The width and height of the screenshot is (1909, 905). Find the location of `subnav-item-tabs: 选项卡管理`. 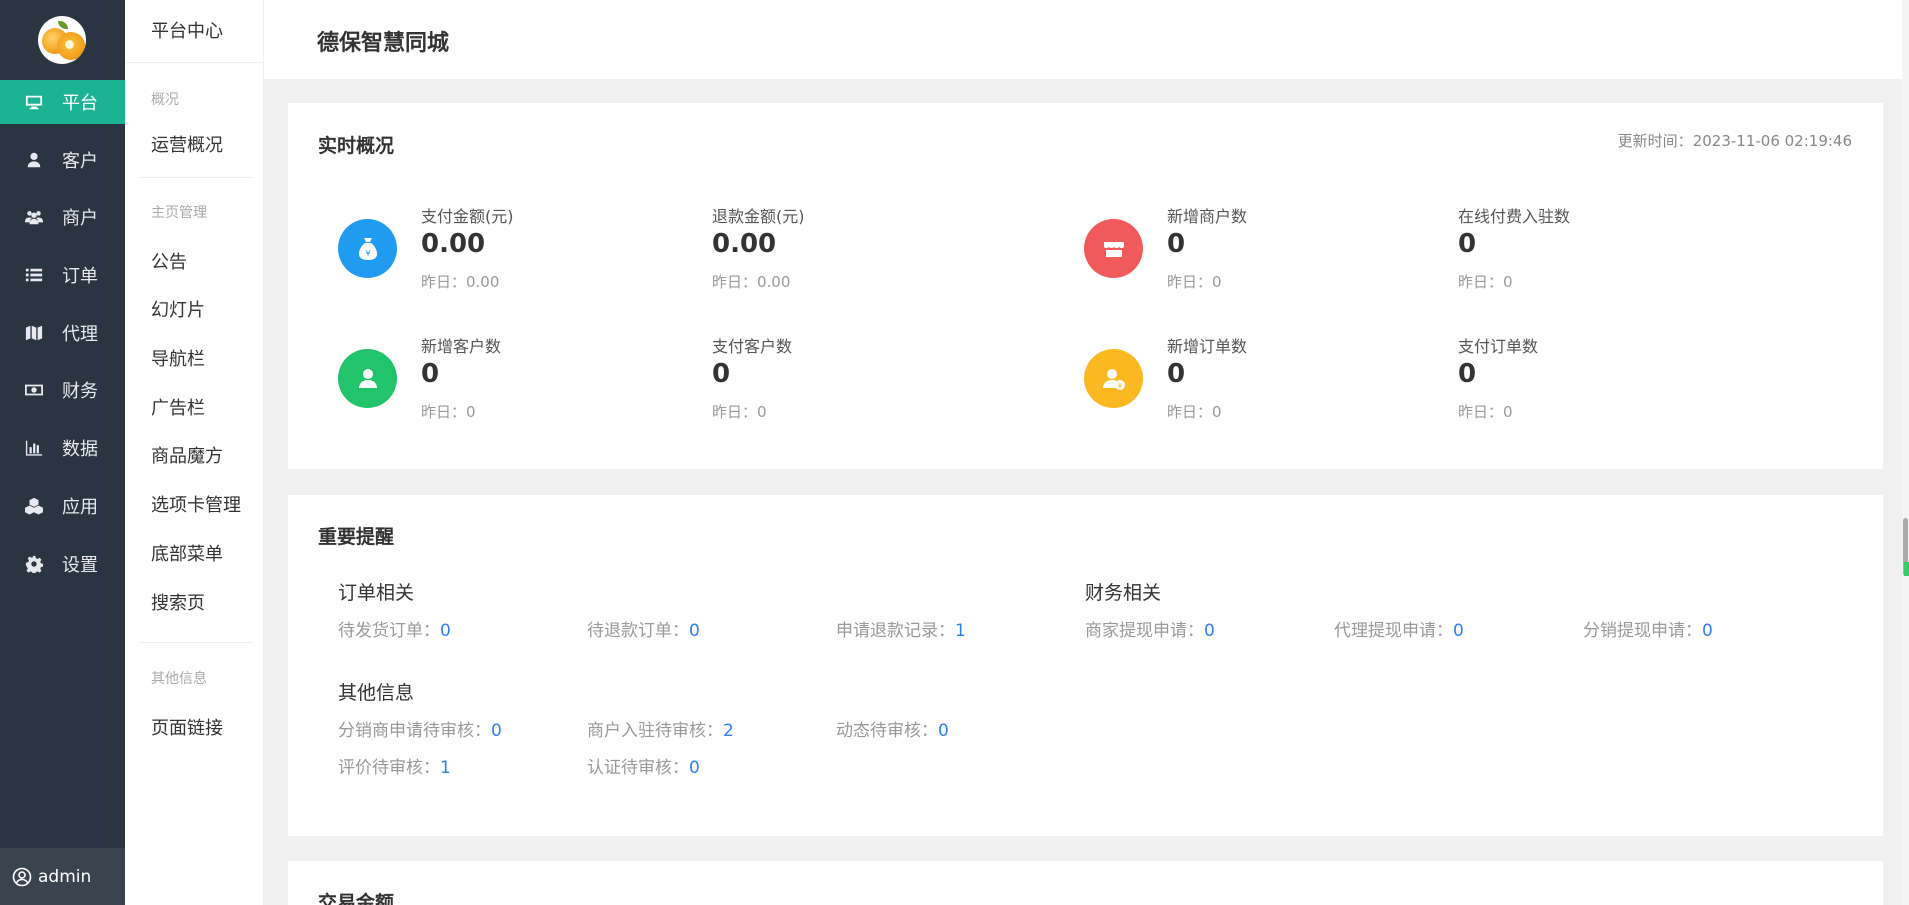

subnav-item-tabs: 选项卡管理 is located at coordinates (207, 506).